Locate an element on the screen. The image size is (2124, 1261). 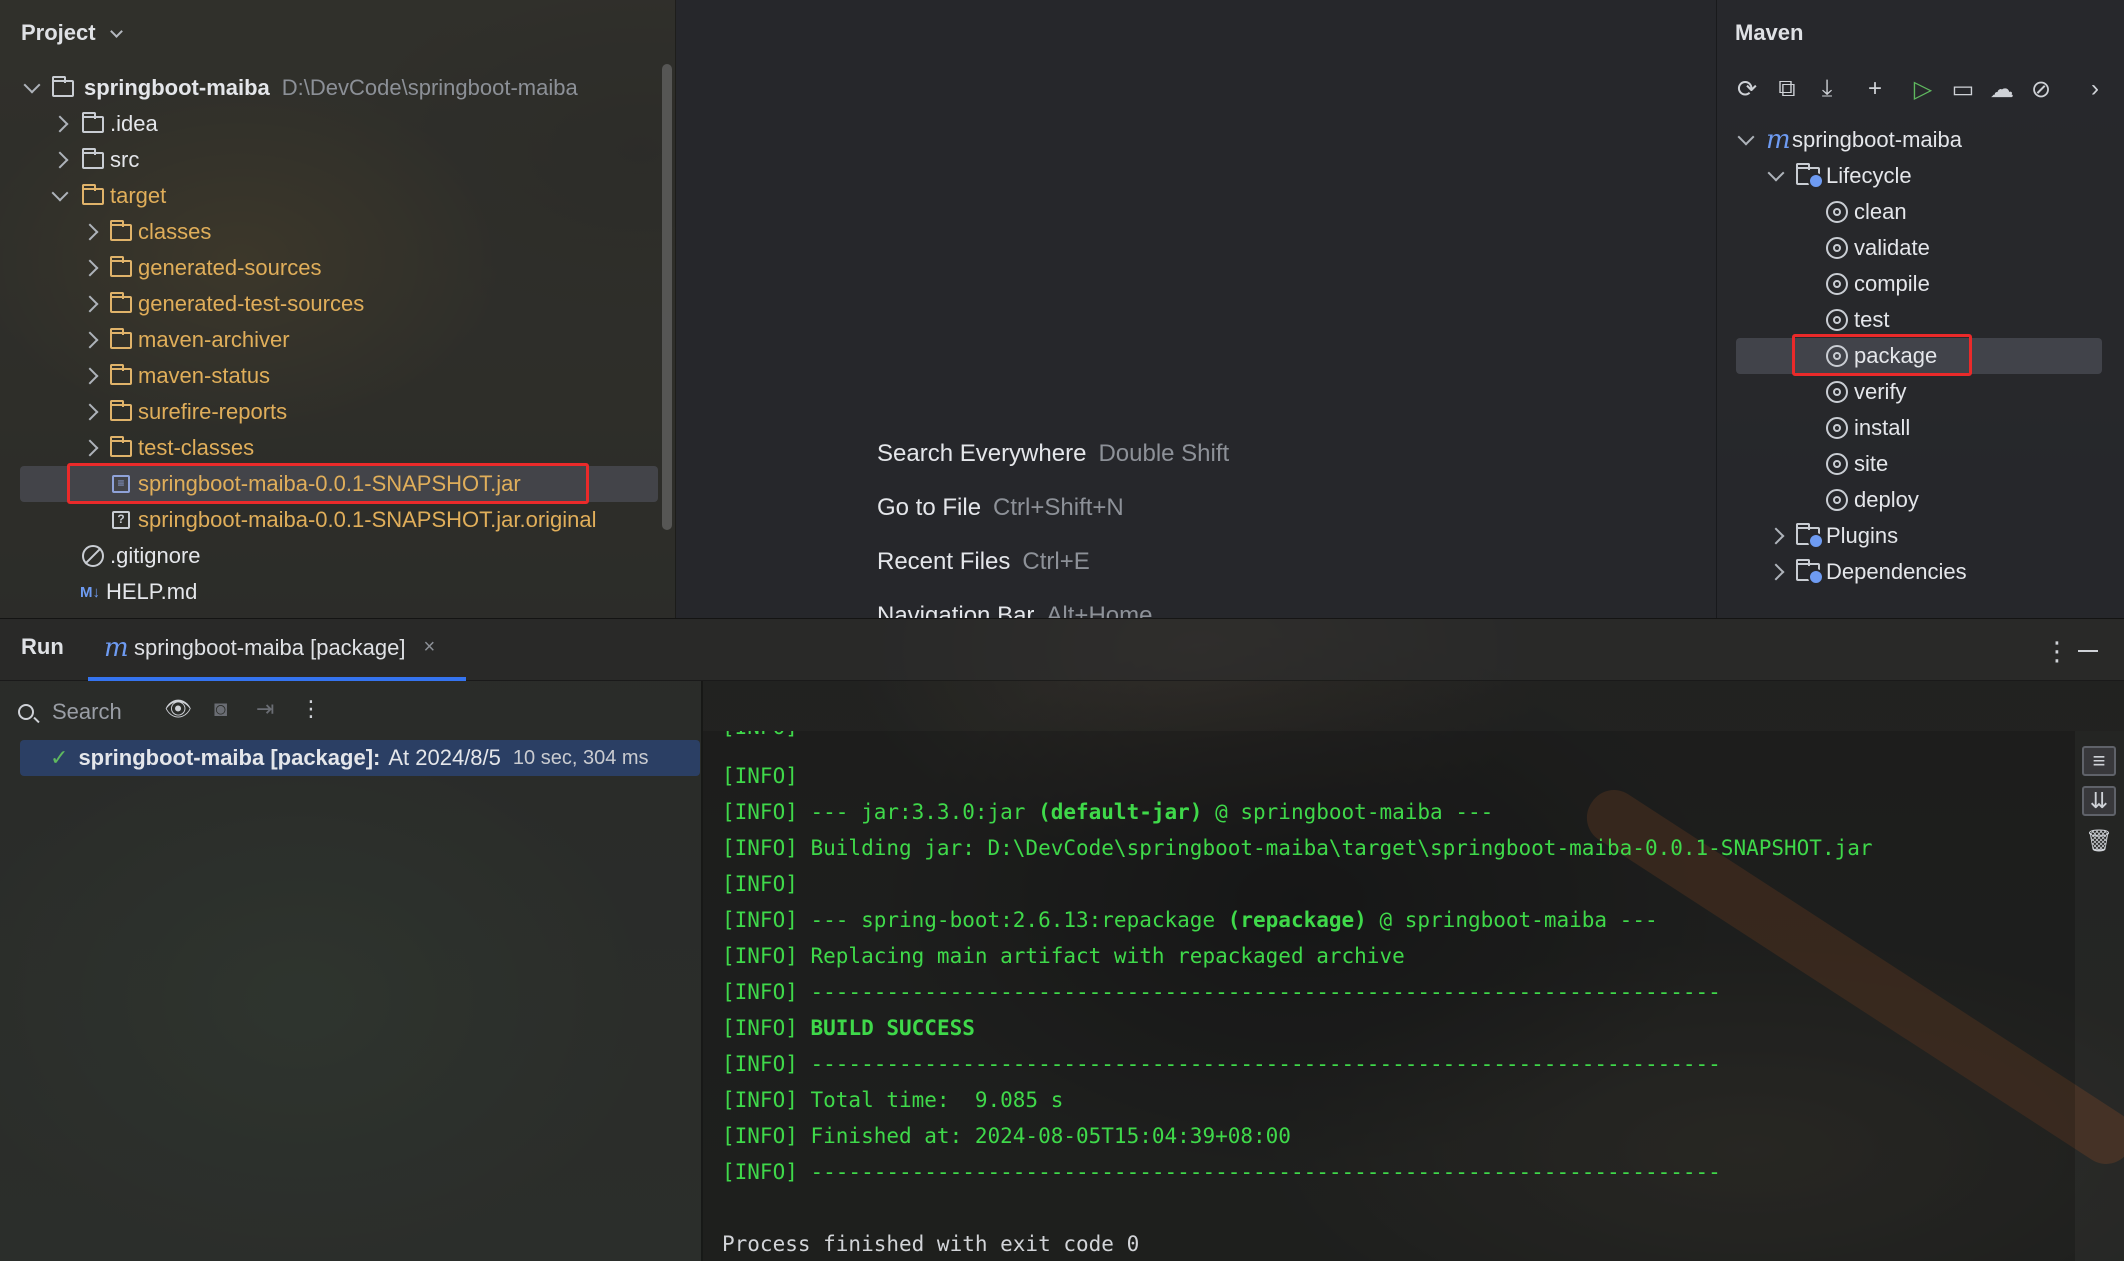
maven-dependencies-node: Dependencies is located at coordinates (1867, 572).